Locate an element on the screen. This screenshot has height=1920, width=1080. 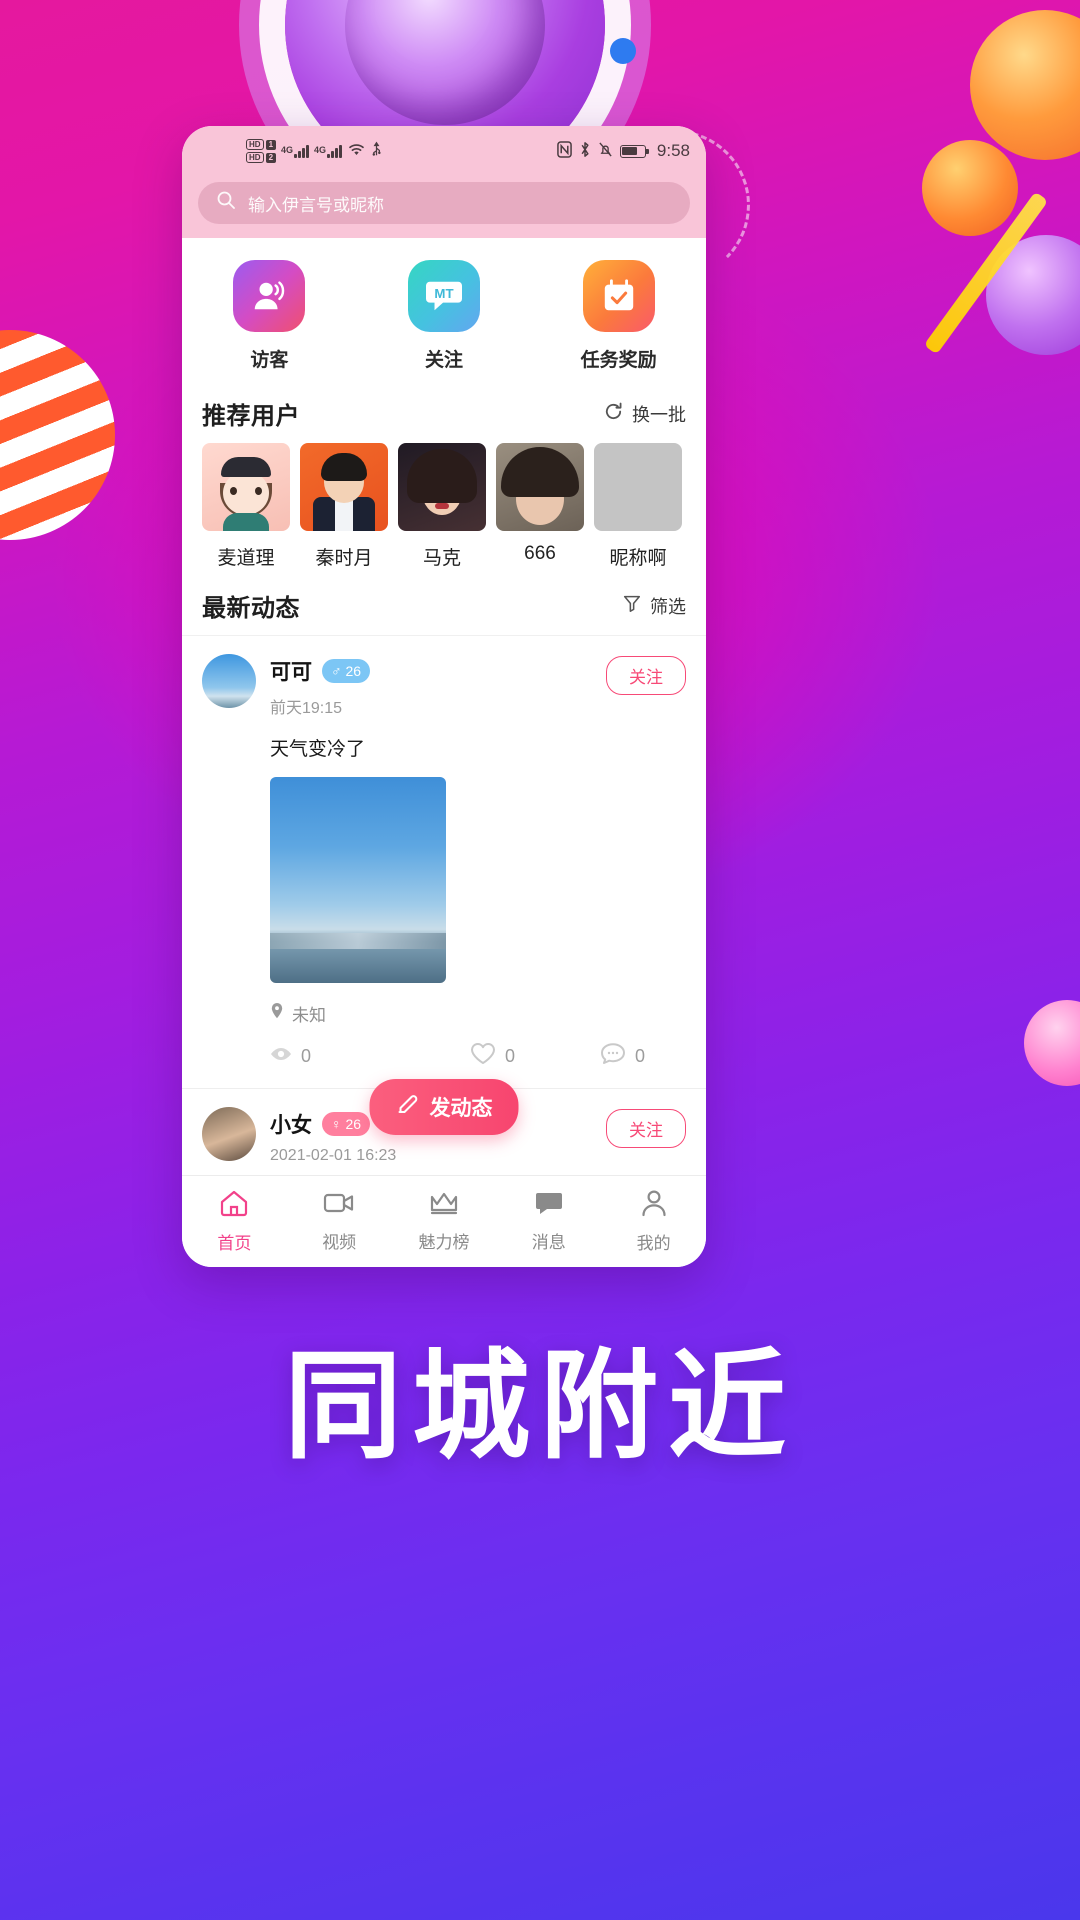
recommend-user-name: 马克 is located at coordinates (441, 558).